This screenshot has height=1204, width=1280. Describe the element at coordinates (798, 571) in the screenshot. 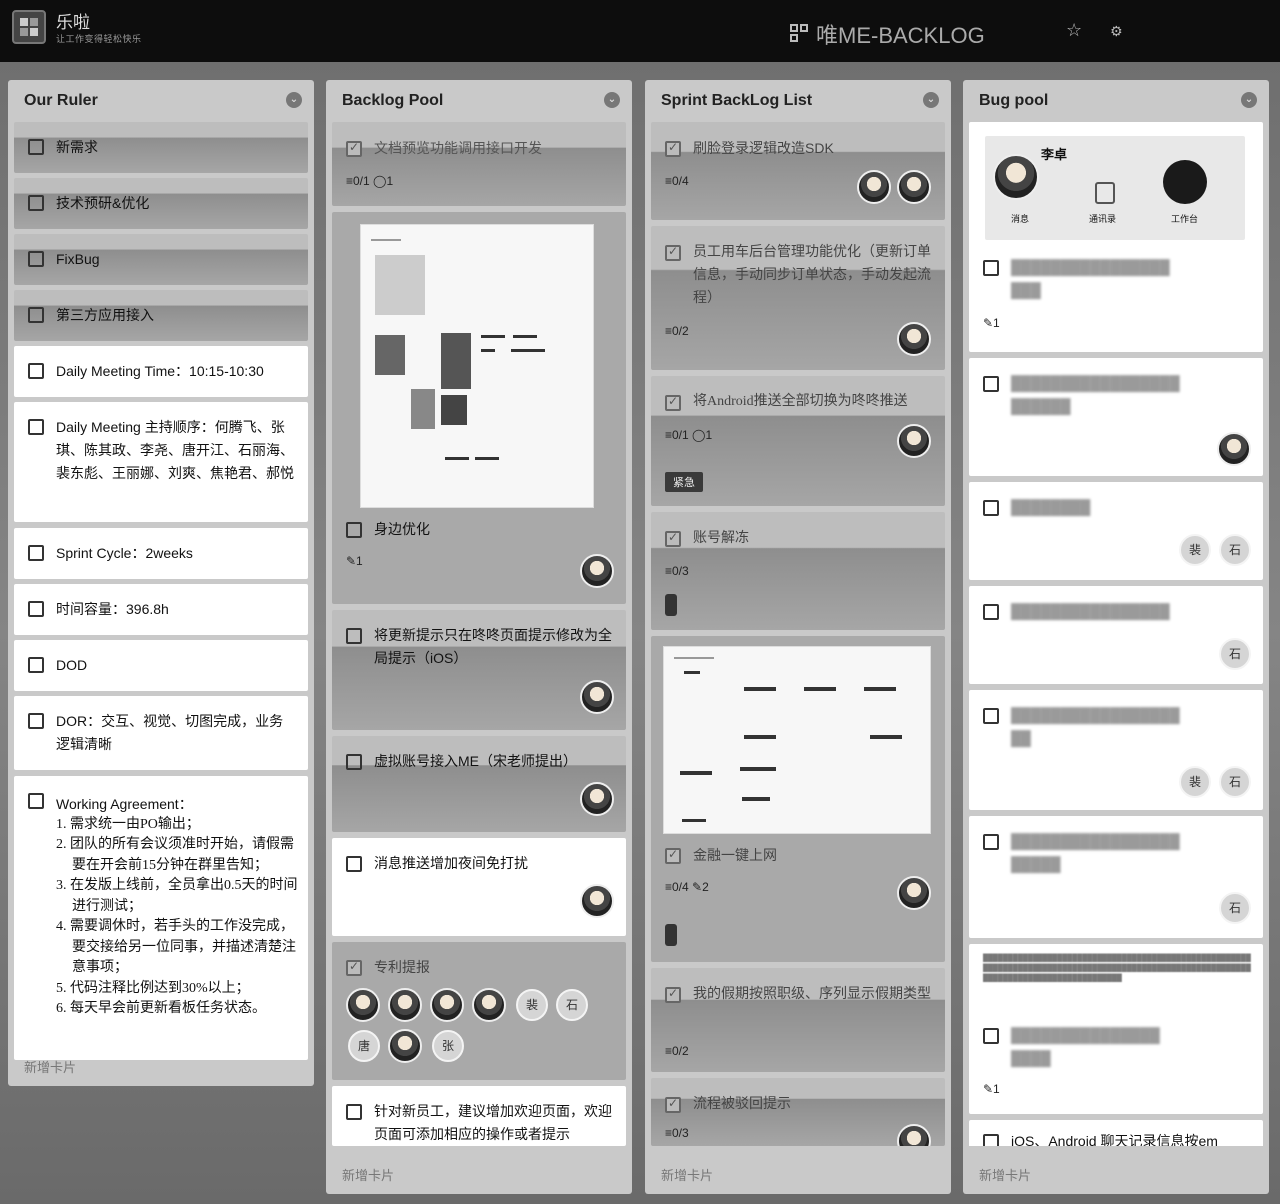

I see `card: 账号解冻 ≡0/3` at that location.